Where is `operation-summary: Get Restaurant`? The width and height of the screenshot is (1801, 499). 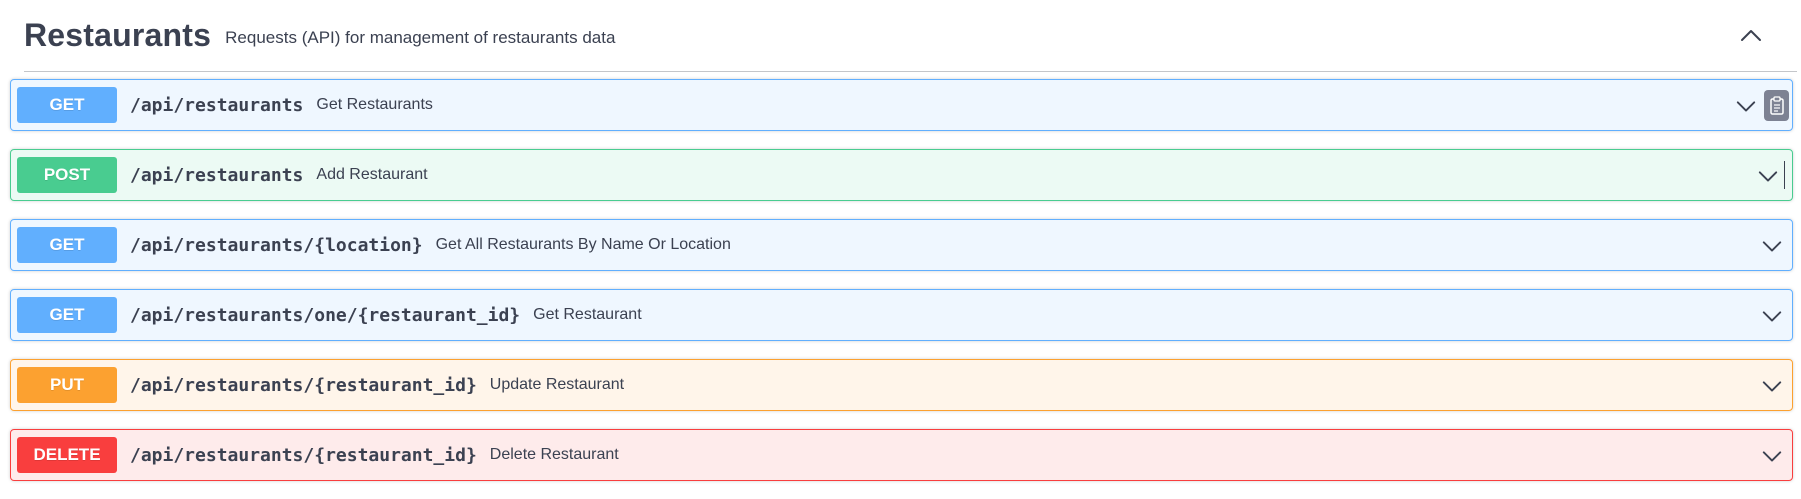
operation-summary: Get Restaurant is located at coordinates (587, 314).